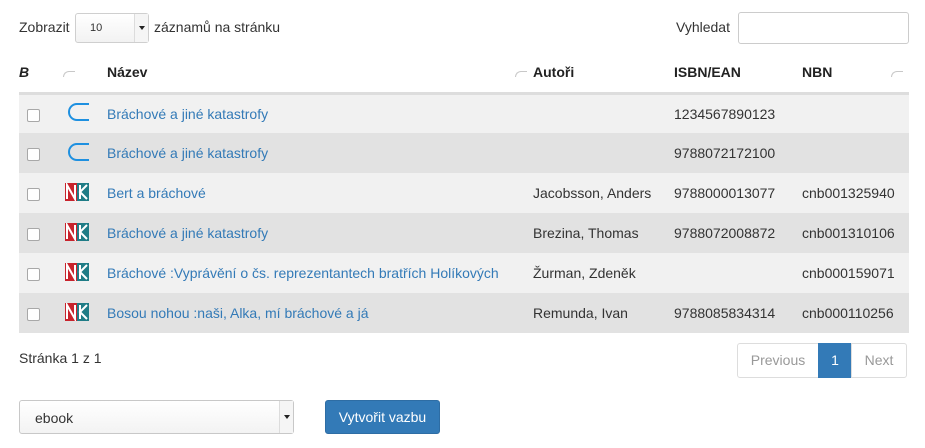 This screenshot has width=925, height=448. What do you see at coordinates (707, 72) in the screenshot?
I see `header-isbn-label: ISBN/EAN` at bounding box center [707, 72].